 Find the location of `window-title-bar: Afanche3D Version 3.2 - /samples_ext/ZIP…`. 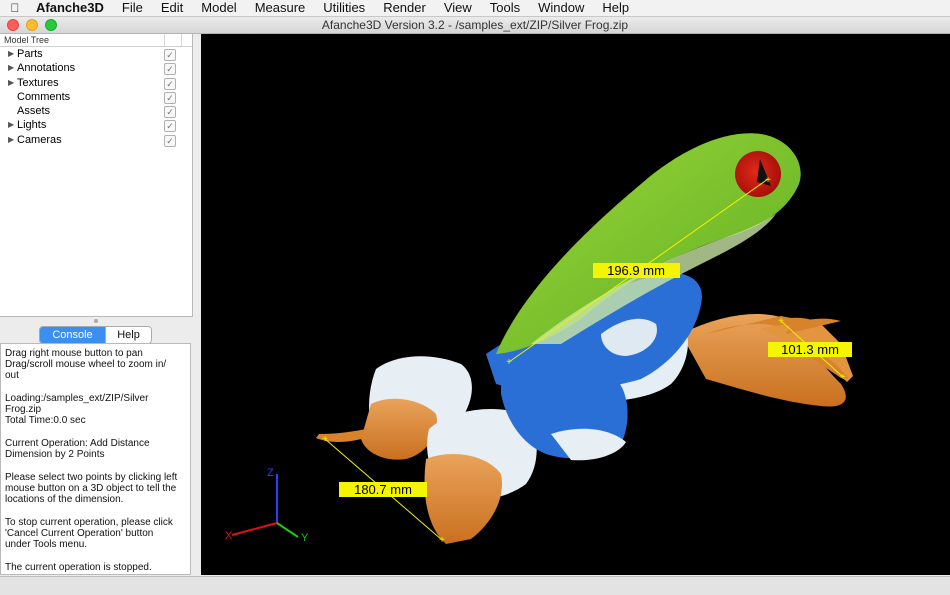

window-title-bar: Afanche3D Version 3.2 - /samples_ext/ZIP… is located at coordinates (475, 25).